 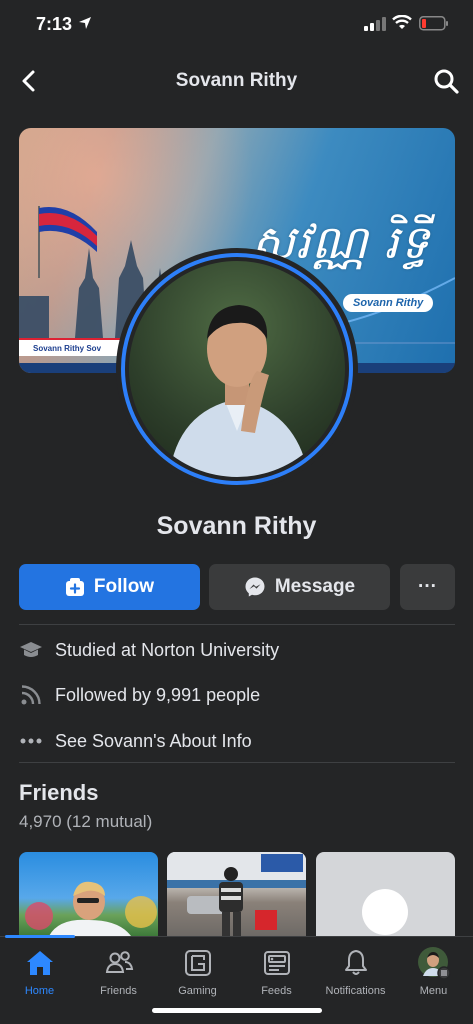 I want to click on message-button: Message, so click(x=299, y=587).